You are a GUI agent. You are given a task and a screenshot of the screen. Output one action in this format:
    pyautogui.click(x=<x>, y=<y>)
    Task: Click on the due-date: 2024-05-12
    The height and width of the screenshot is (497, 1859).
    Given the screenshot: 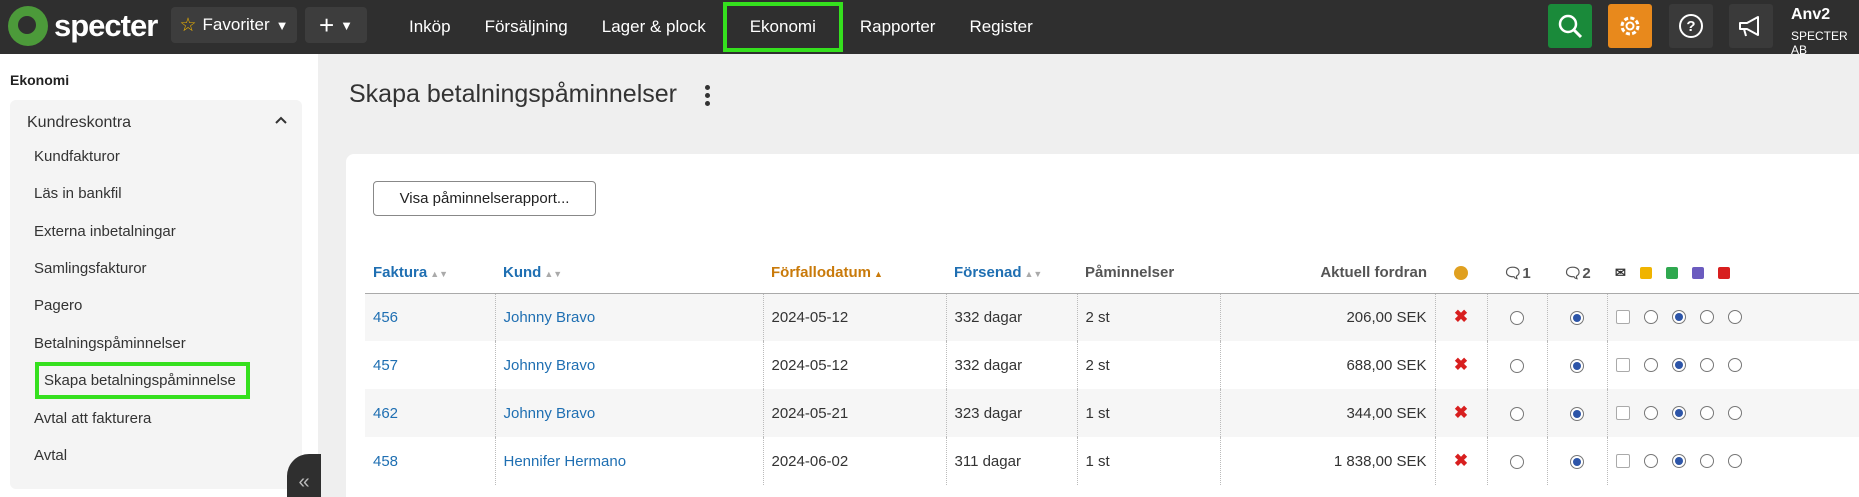 What is the action you would take?
    pyautogui.click(x=855, y=317)
    